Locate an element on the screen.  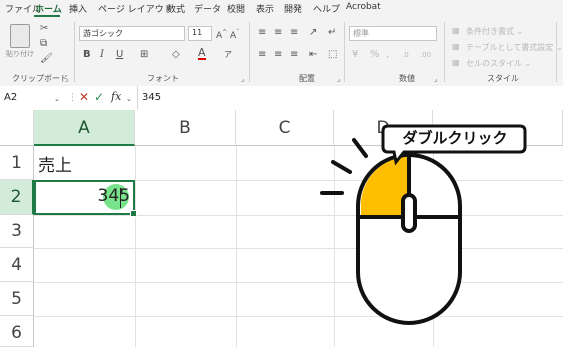
insert-function-button: fx is located at coordinates (116, 96).